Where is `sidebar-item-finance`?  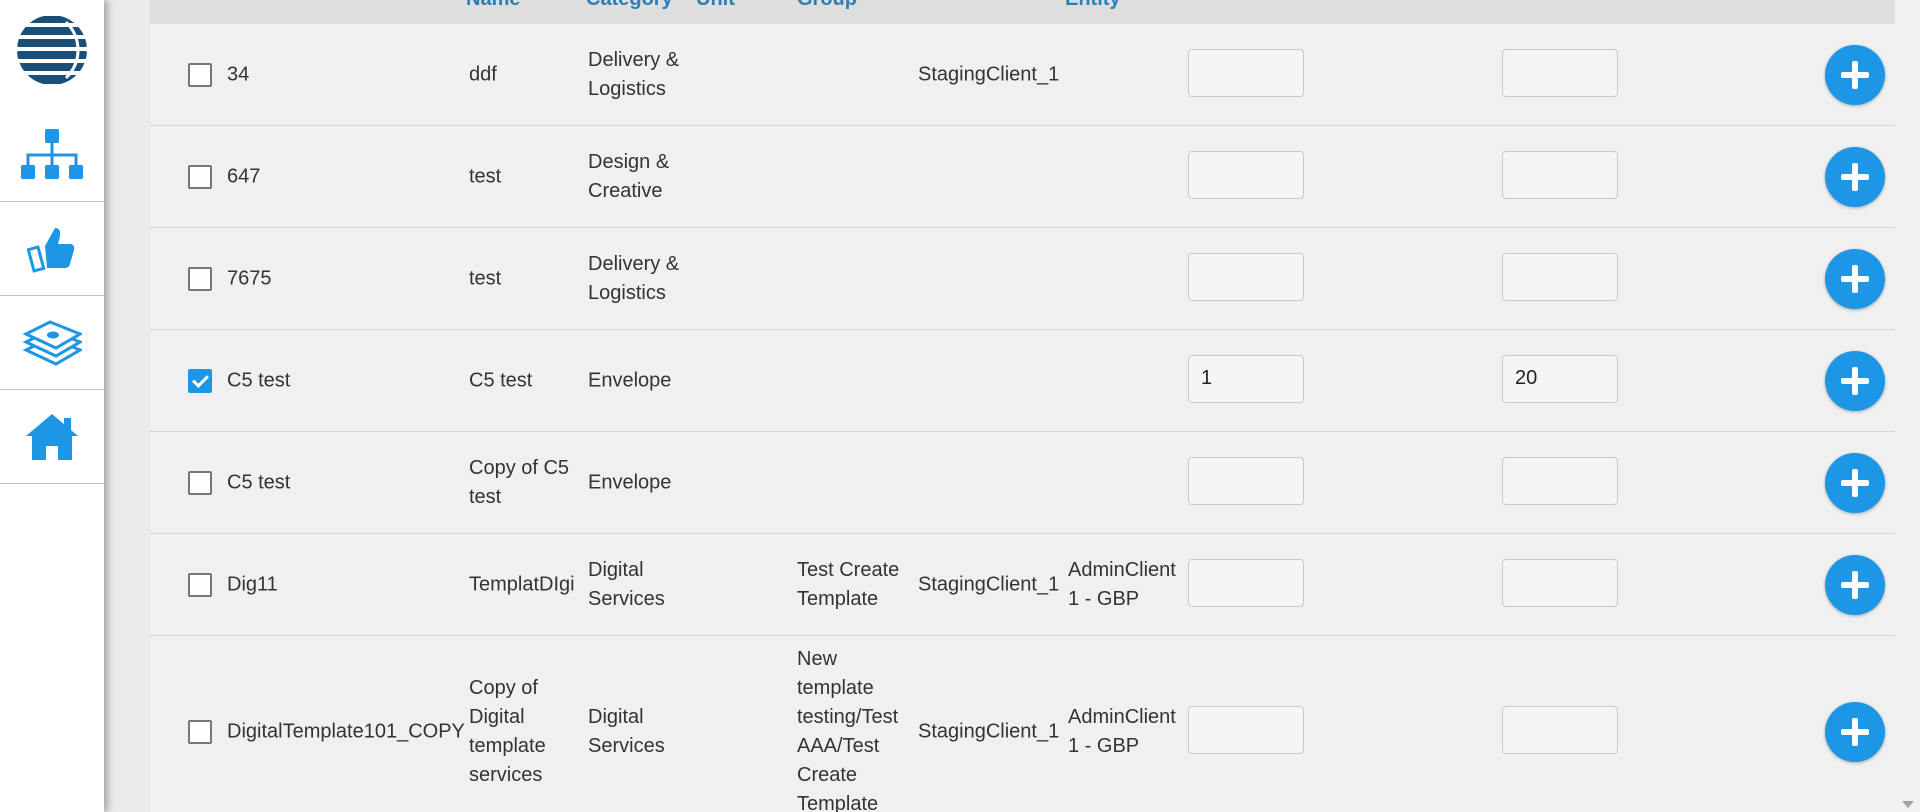 sidebar-item-finance is located at coordinates (52, 343).